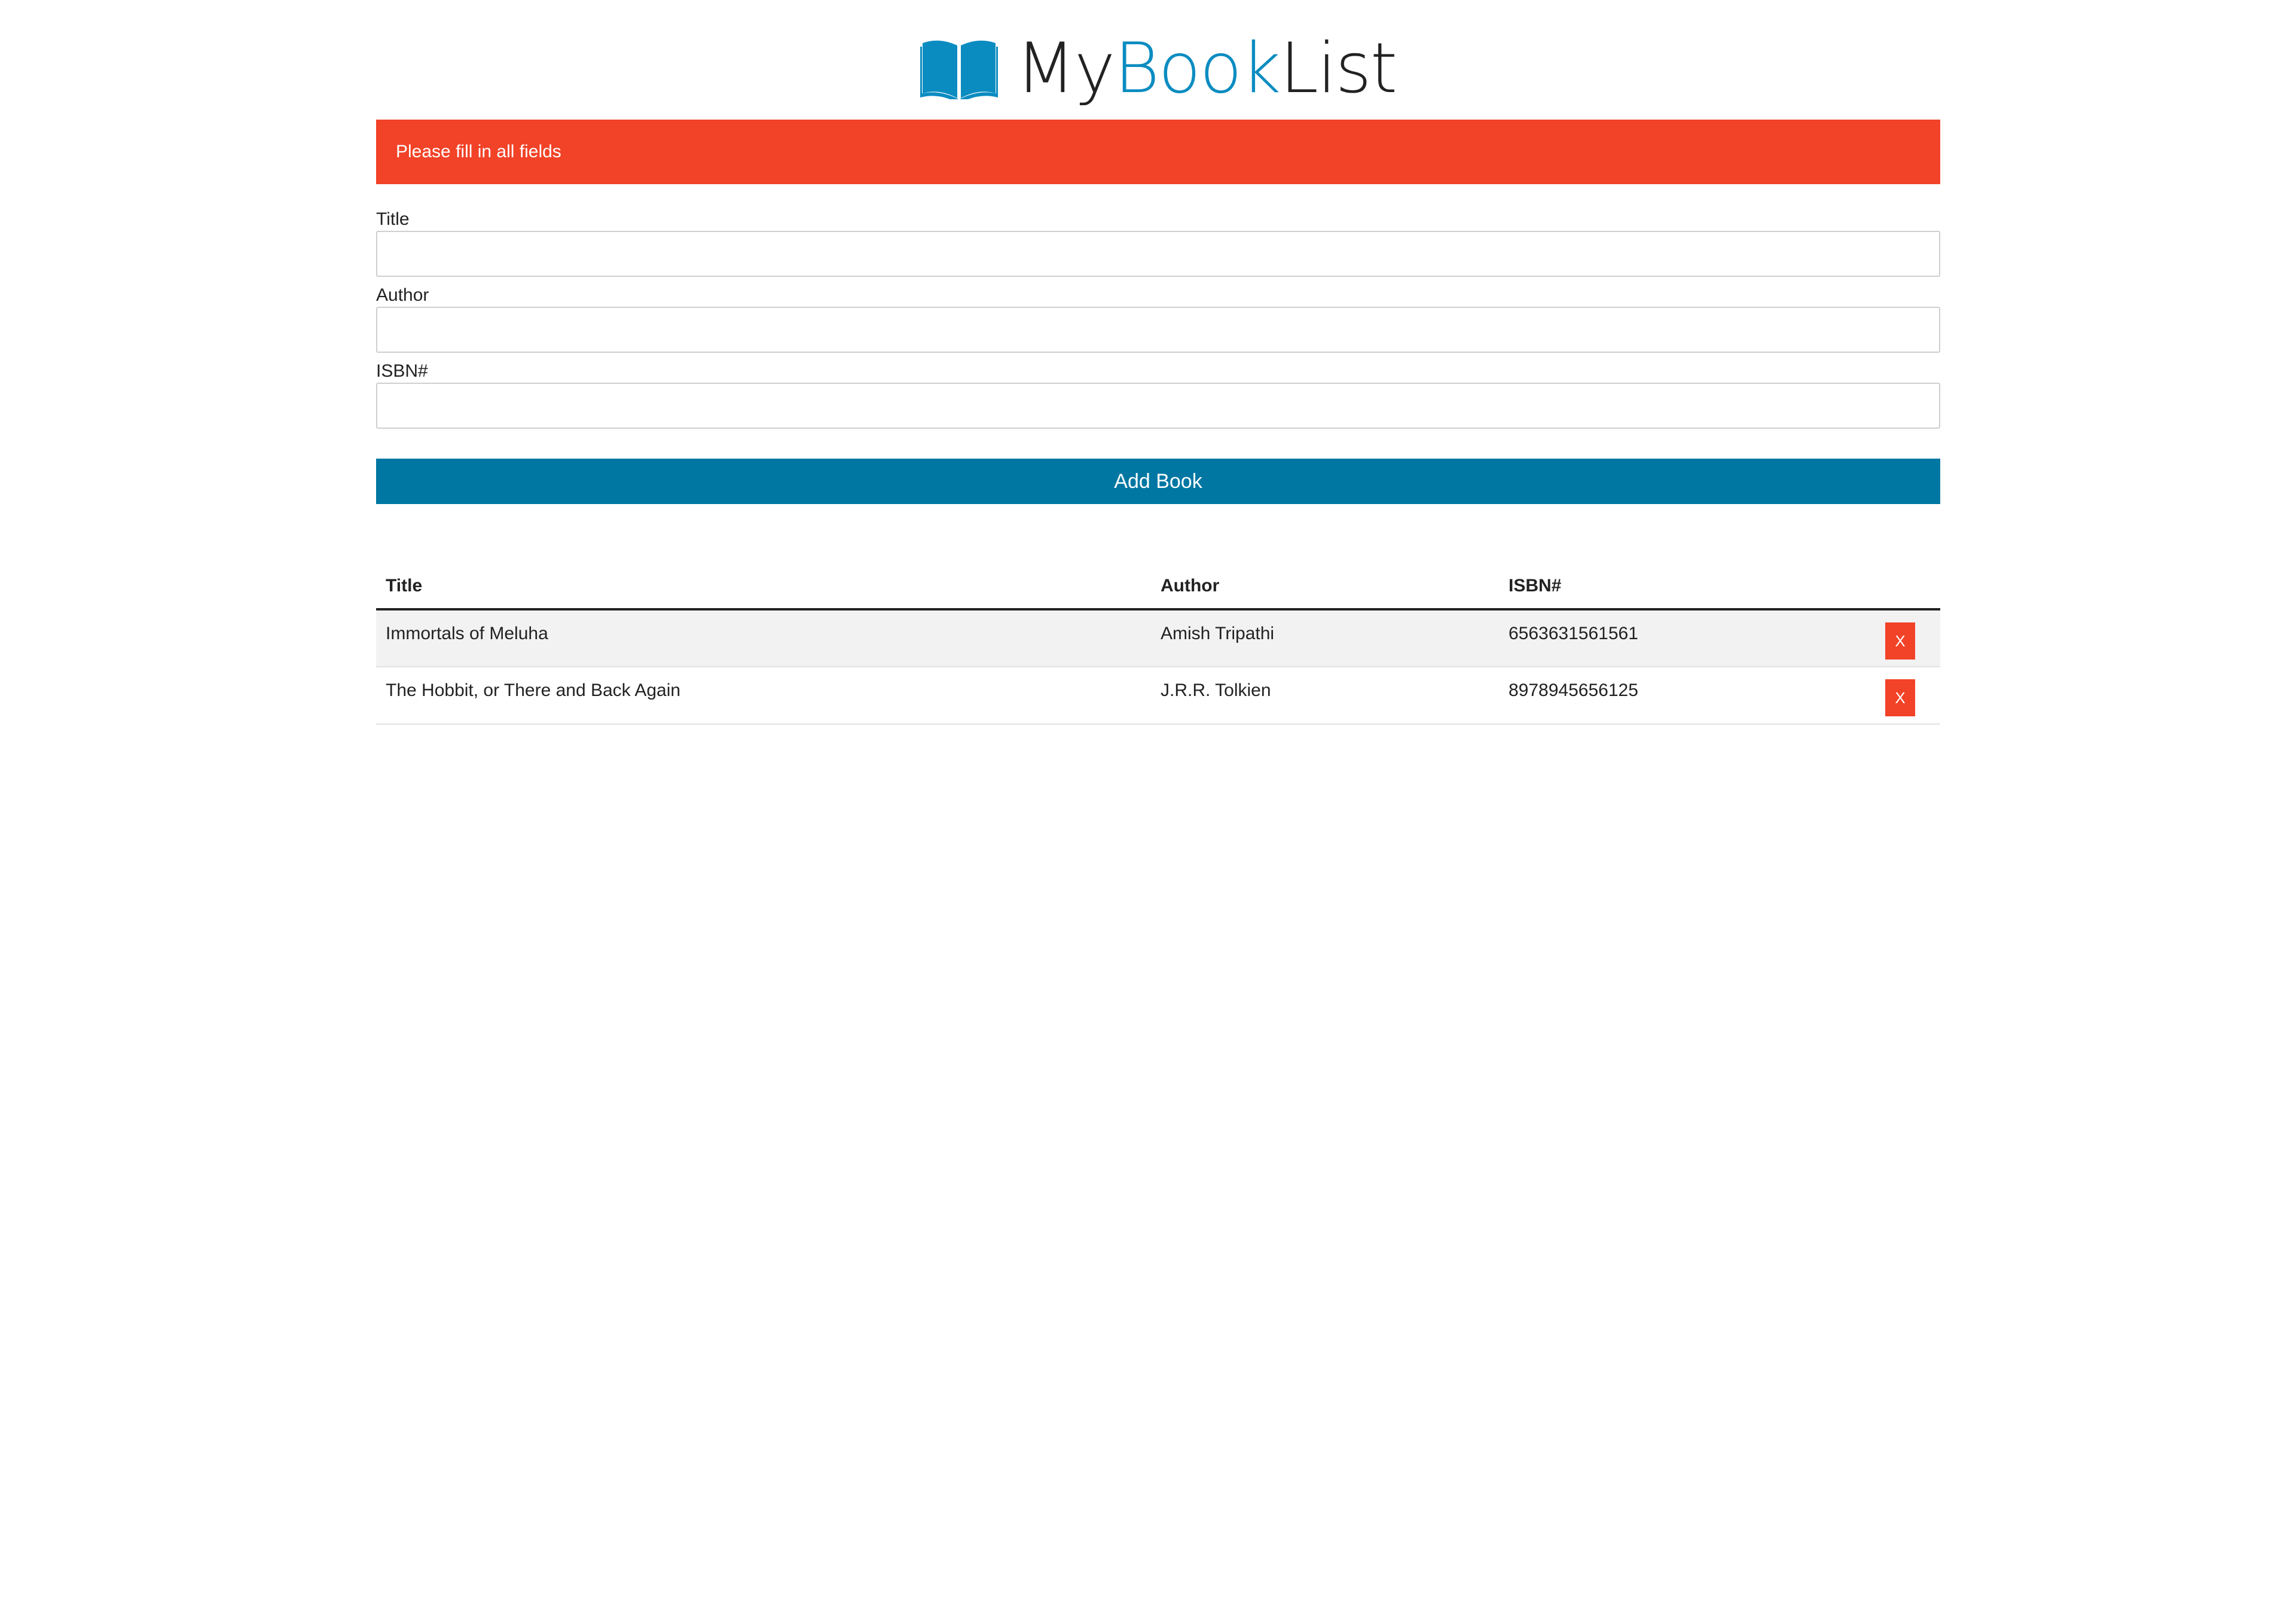 The height and width of the screenshot is (1624, 2296). Describe the element at coordinates (1339, 68) in the screenshot. I see `brand-part-list: List` at that location.